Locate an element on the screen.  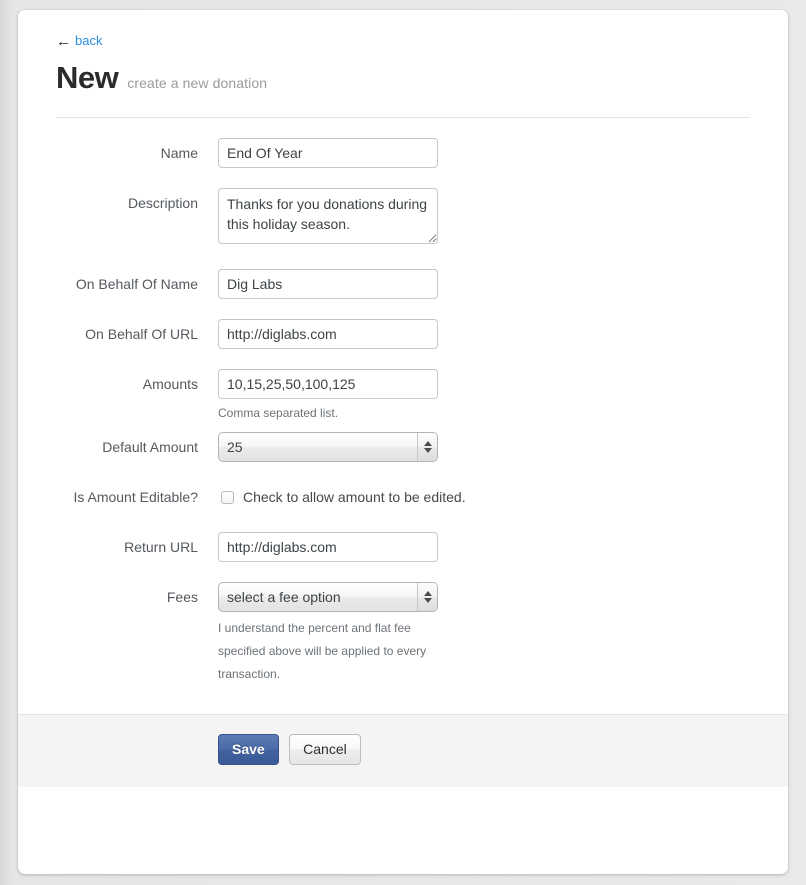
form-row-on-behalf-of-name: On Behalf Of Name is located at coordinates (403, 284).